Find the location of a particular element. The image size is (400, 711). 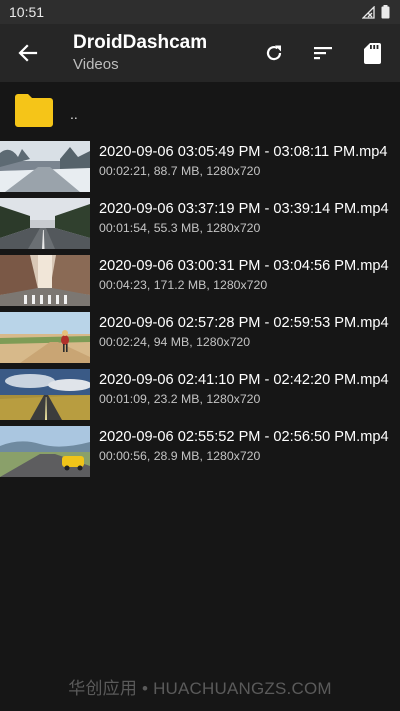

file-meta: 00:04:23, 171.2 MB, 1280x720 is located at coordinates (183, 285).